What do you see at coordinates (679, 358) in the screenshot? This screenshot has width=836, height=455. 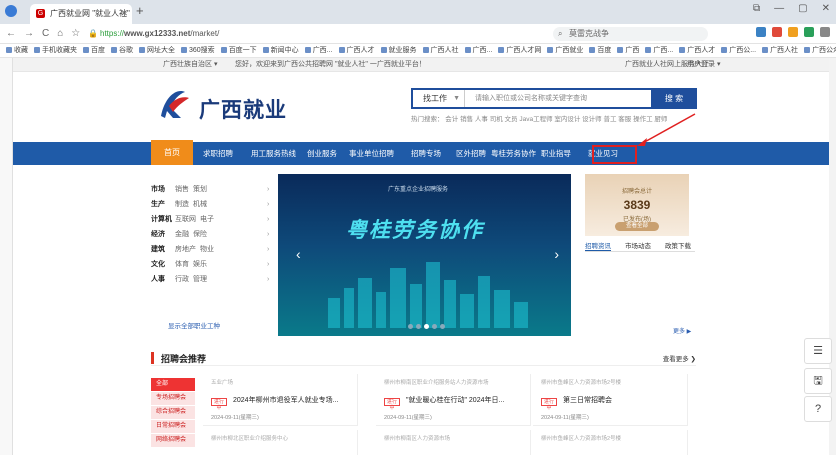 I see `section-more-link: 查看更多 ❯` at bounding box center [679, 358].